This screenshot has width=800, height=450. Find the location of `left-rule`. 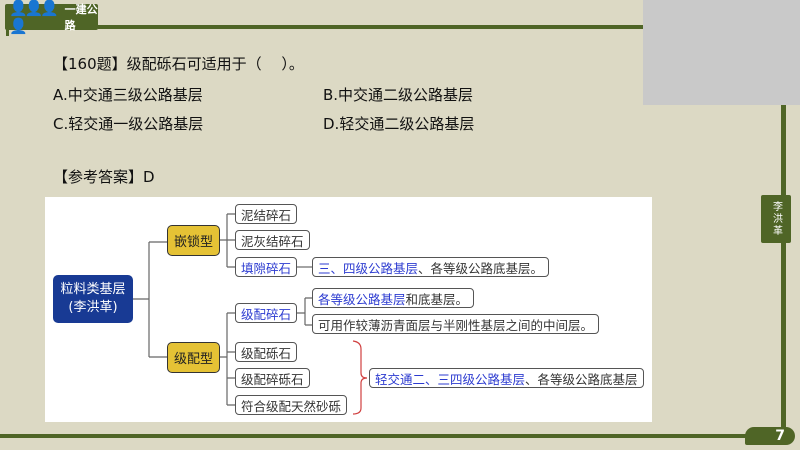

left-rule is located at coordinates (7, 32).